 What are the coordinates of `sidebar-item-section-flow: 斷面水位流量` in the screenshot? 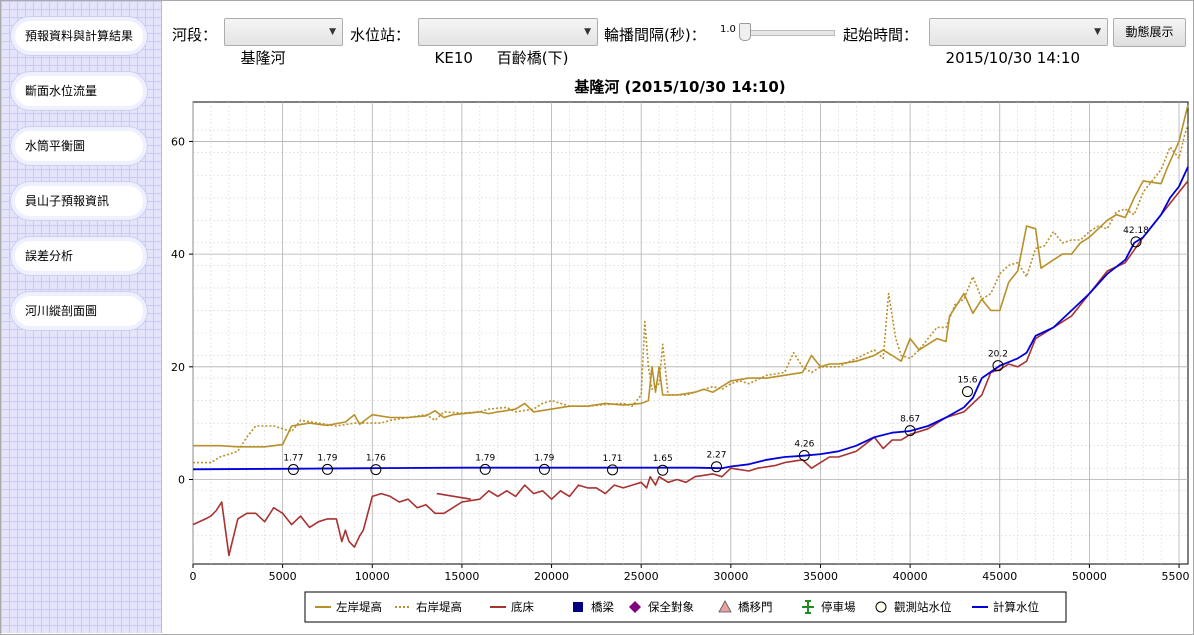 It's located at (79, 91).